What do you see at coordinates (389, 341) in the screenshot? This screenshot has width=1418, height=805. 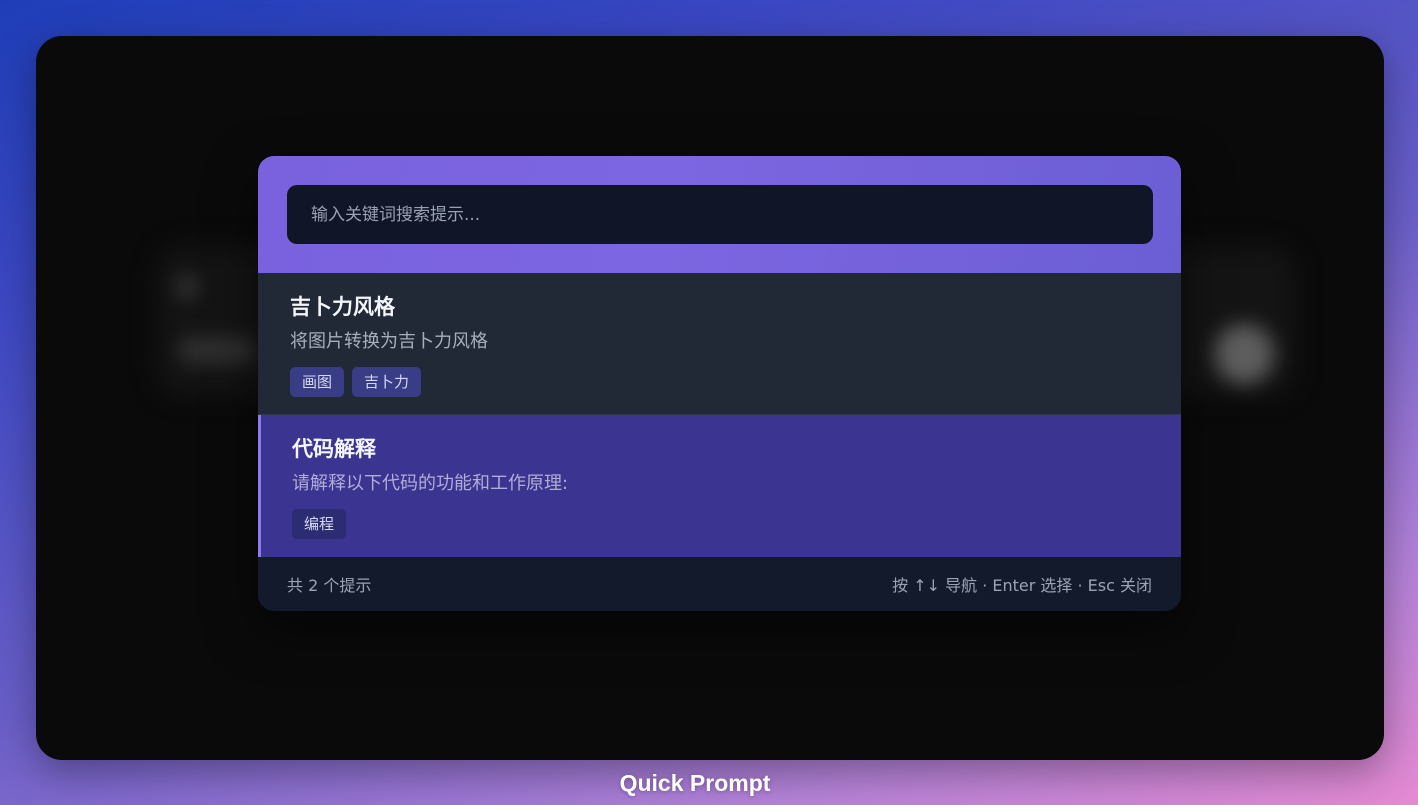 I see `prompt-item-description: 将图片转换为吉卜力风格` at bounding box center [389, 341].